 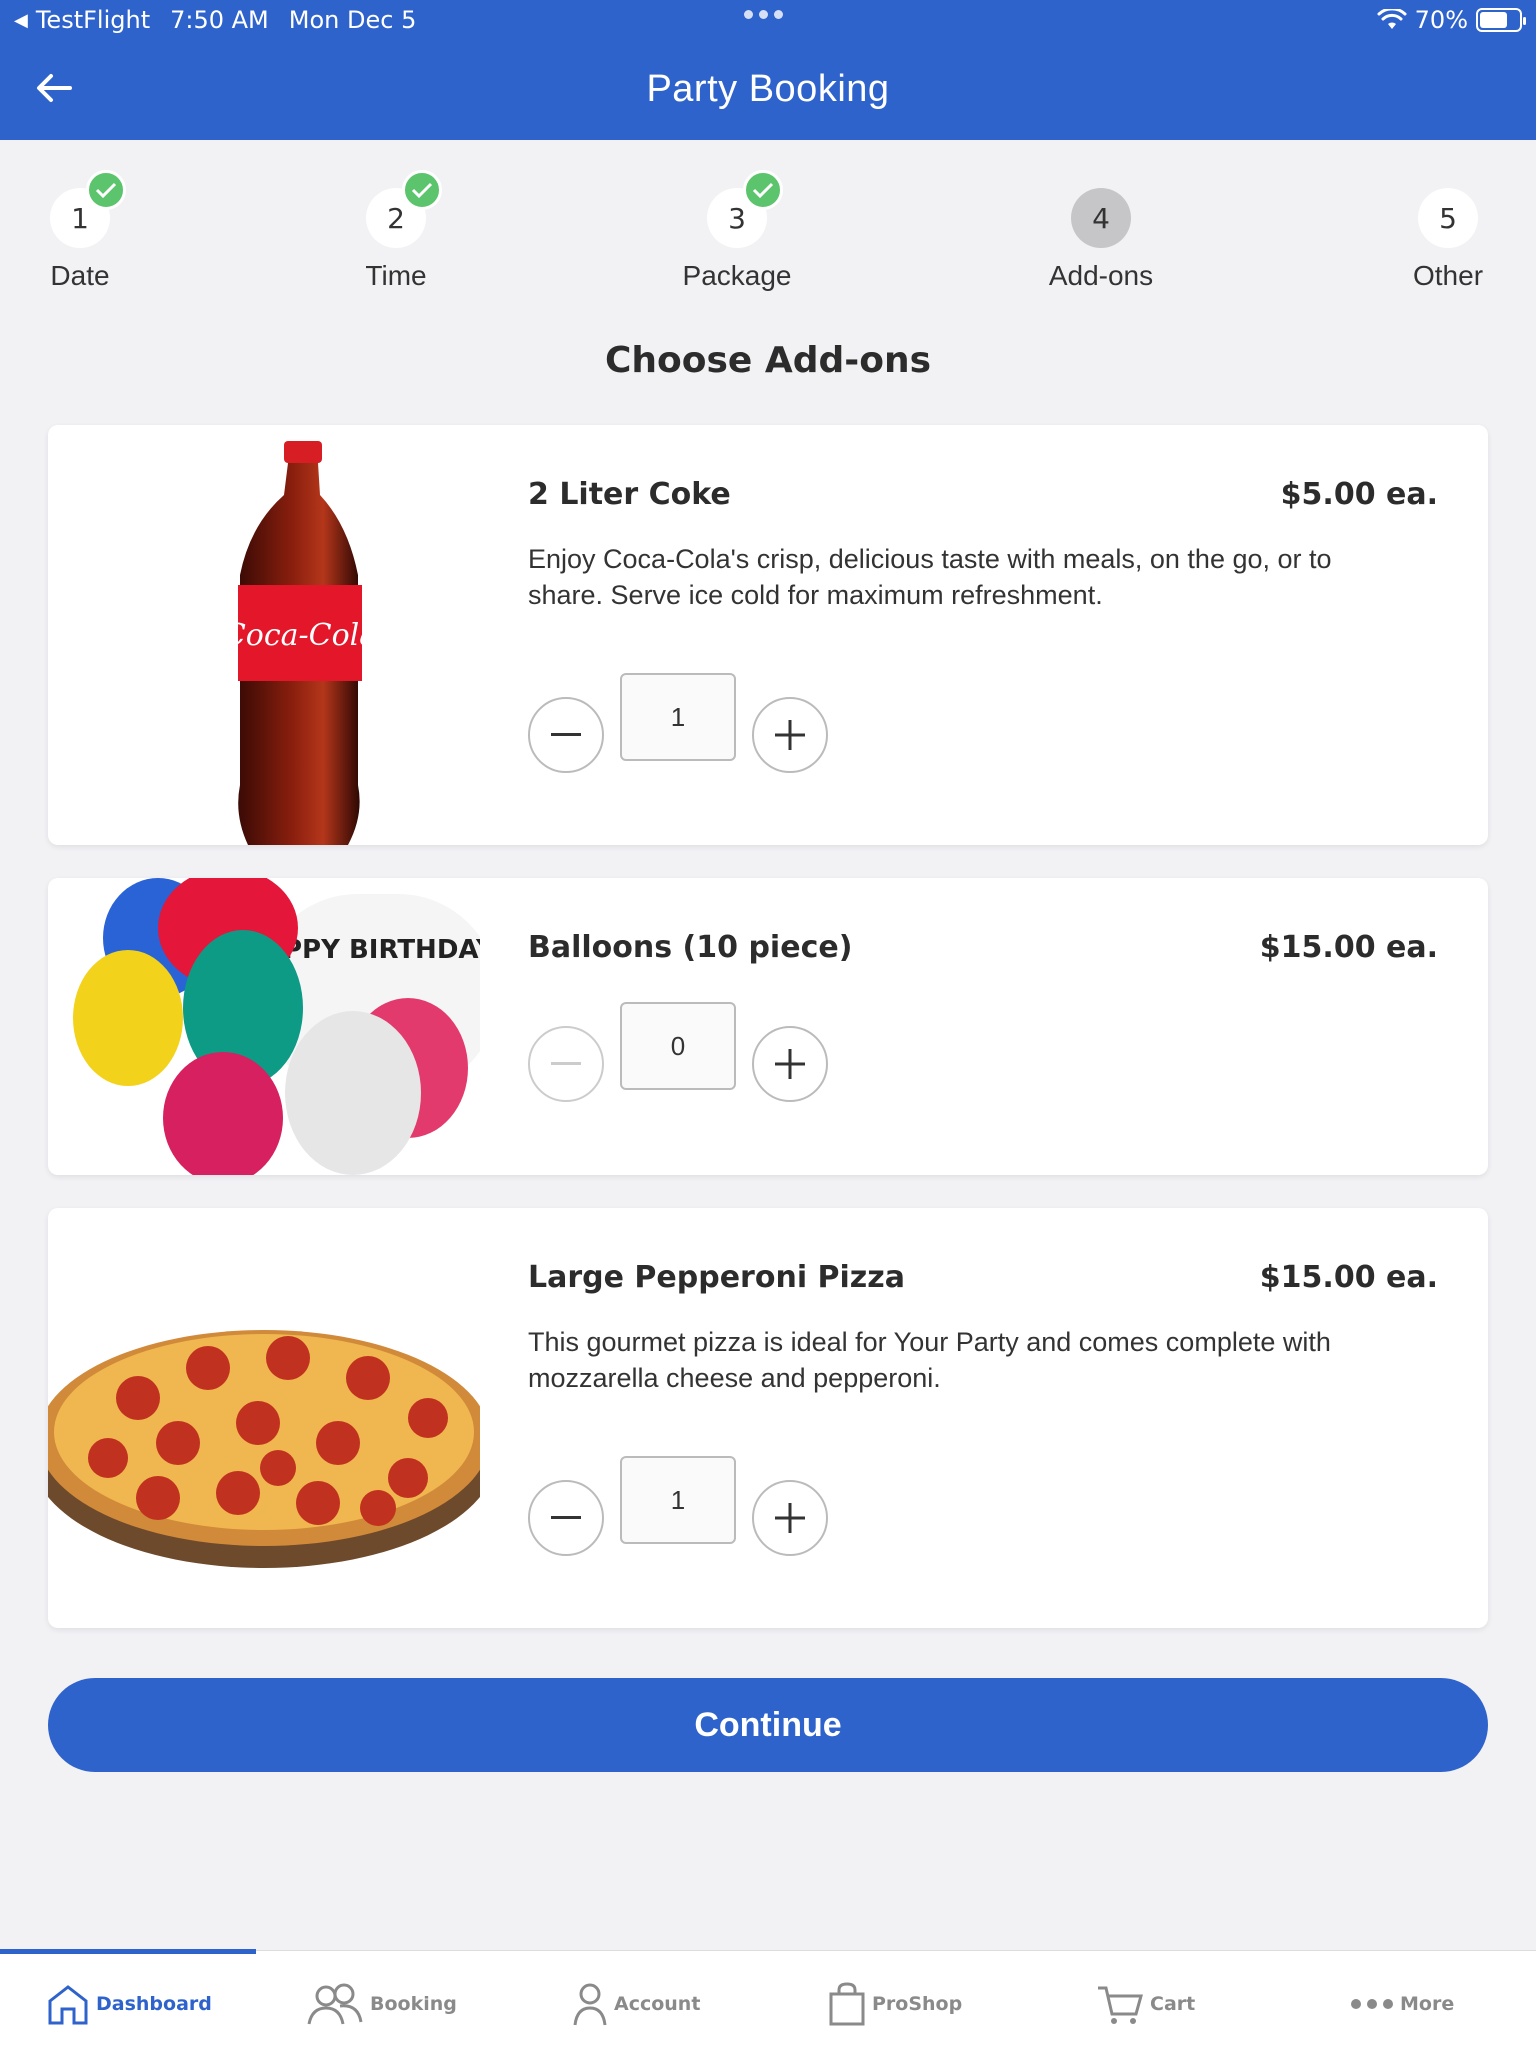 What do you see at coordinates (300, 635) in the screenshot?
I see `coke-logo-text: Coca-Cola` at bounding box center [300, 635].